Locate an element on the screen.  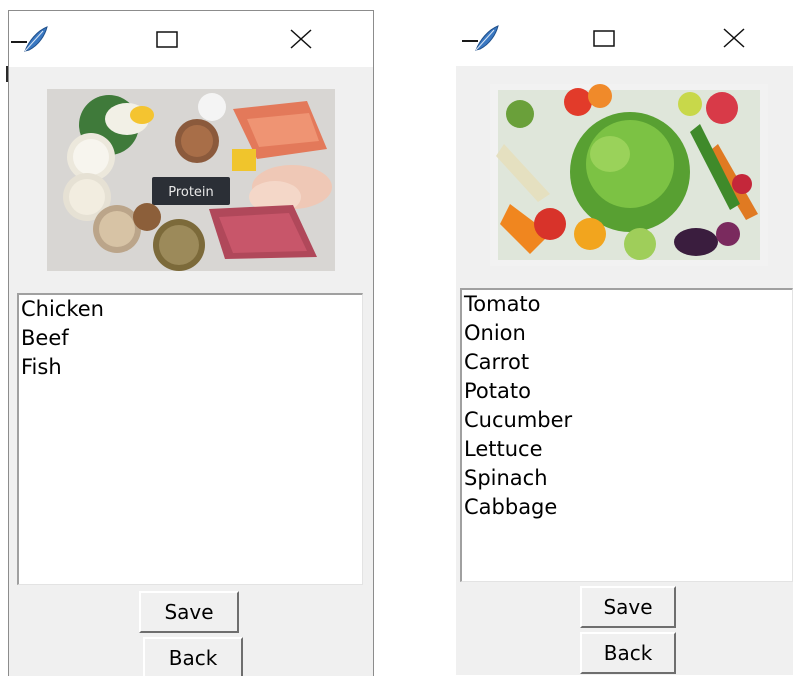
protein-foods-image: Protein is located at coordinates (191, 180).